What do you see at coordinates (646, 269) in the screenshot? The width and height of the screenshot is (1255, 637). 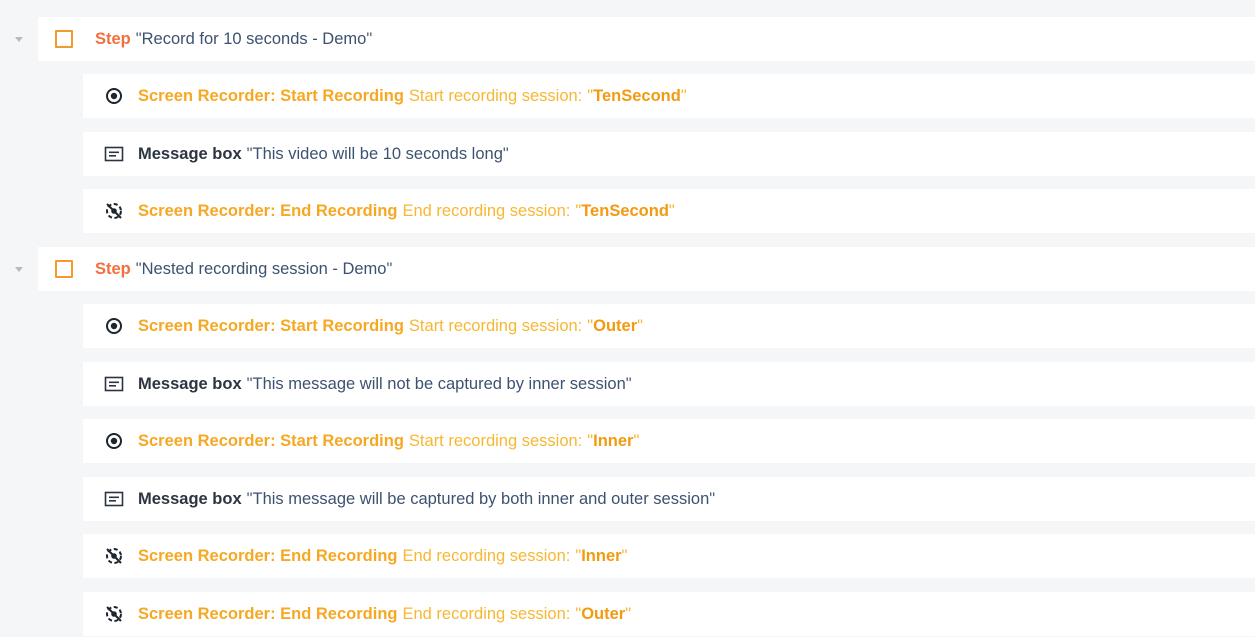 I see `step-row: Step " Nested recording session - Demo "` at bounding box center [646, 269].